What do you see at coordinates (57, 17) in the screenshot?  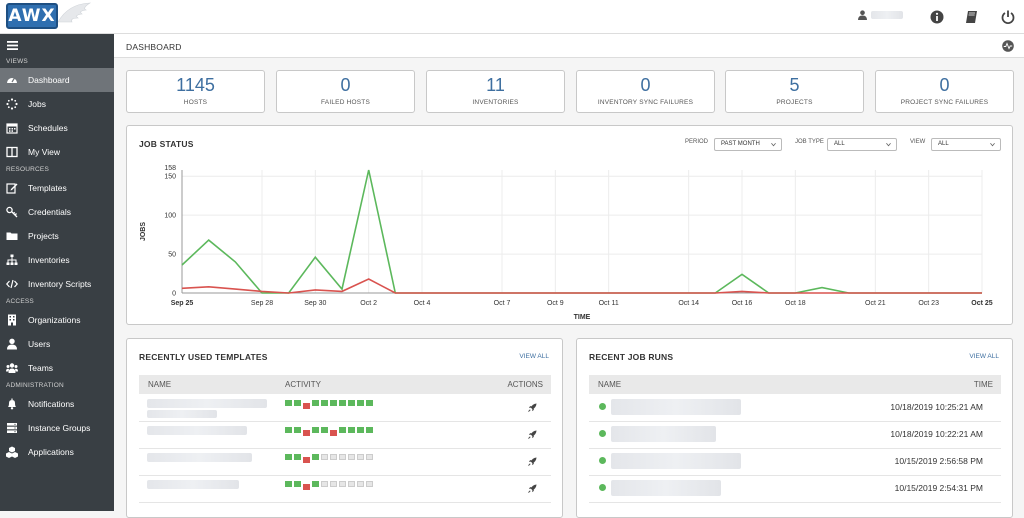 I see `awx-logo: AWX` at bounding box center [57, 17].